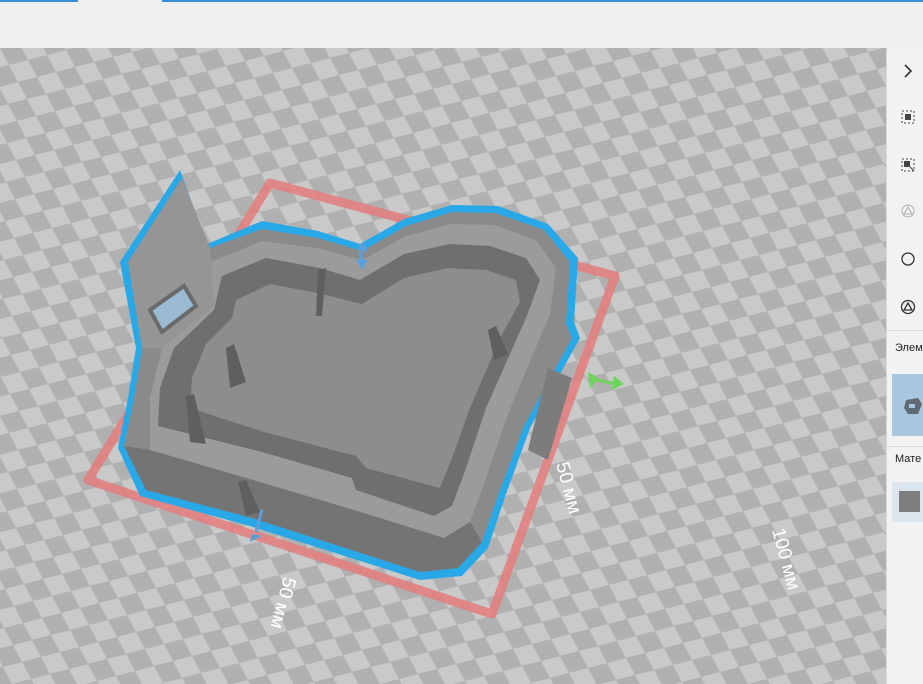  I want to click on element-thumbnail, so click(907, 405).